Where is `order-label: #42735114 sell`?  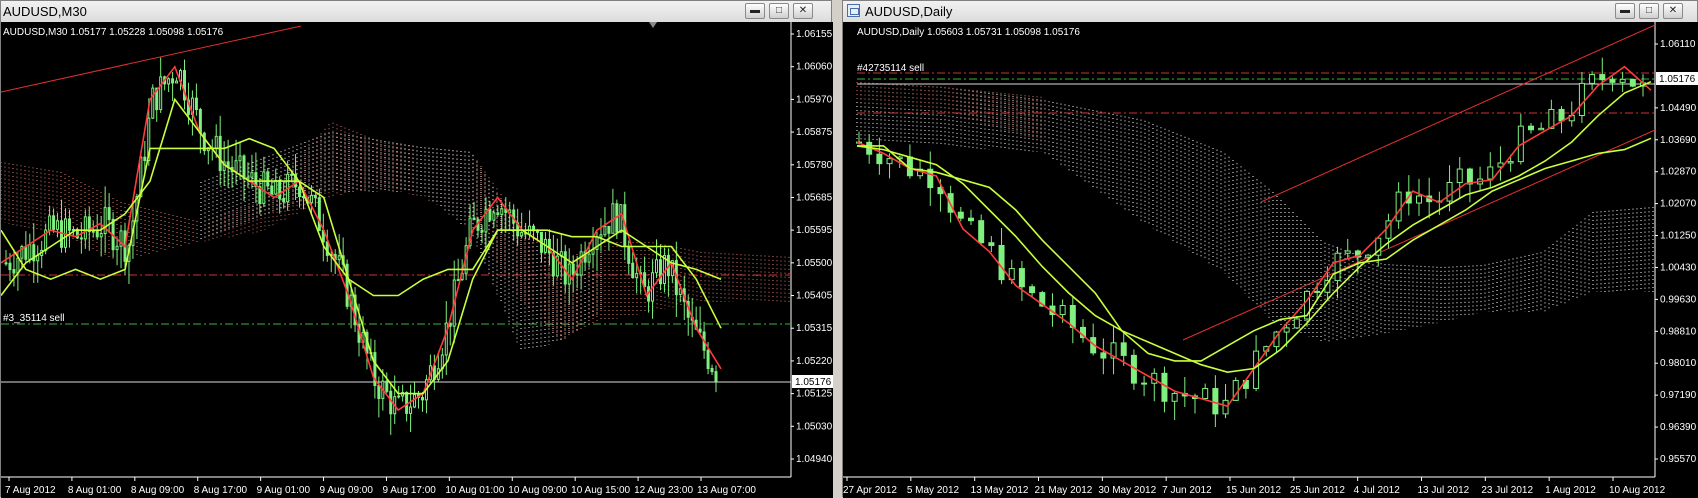 order-label: #42735114 sell is located at coordinates (890, 68).